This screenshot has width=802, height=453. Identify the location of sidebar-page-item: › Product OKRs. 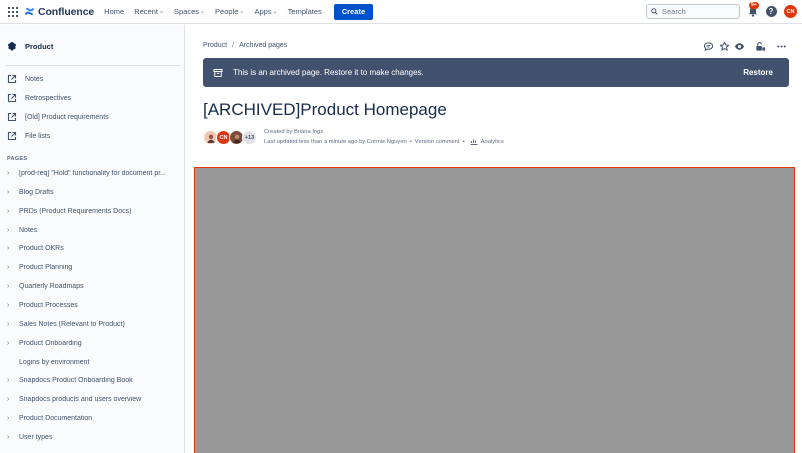
(92, 248).